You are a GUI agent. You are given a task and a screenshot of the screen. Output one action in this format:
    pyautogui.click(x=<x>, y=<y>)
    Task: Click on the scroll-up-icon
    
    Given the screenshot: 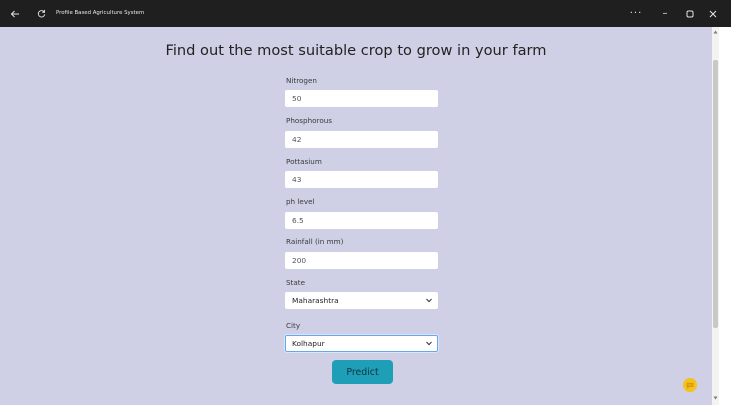 What is the action you would take?
    pyautogui.click(x=715, y=32)
    